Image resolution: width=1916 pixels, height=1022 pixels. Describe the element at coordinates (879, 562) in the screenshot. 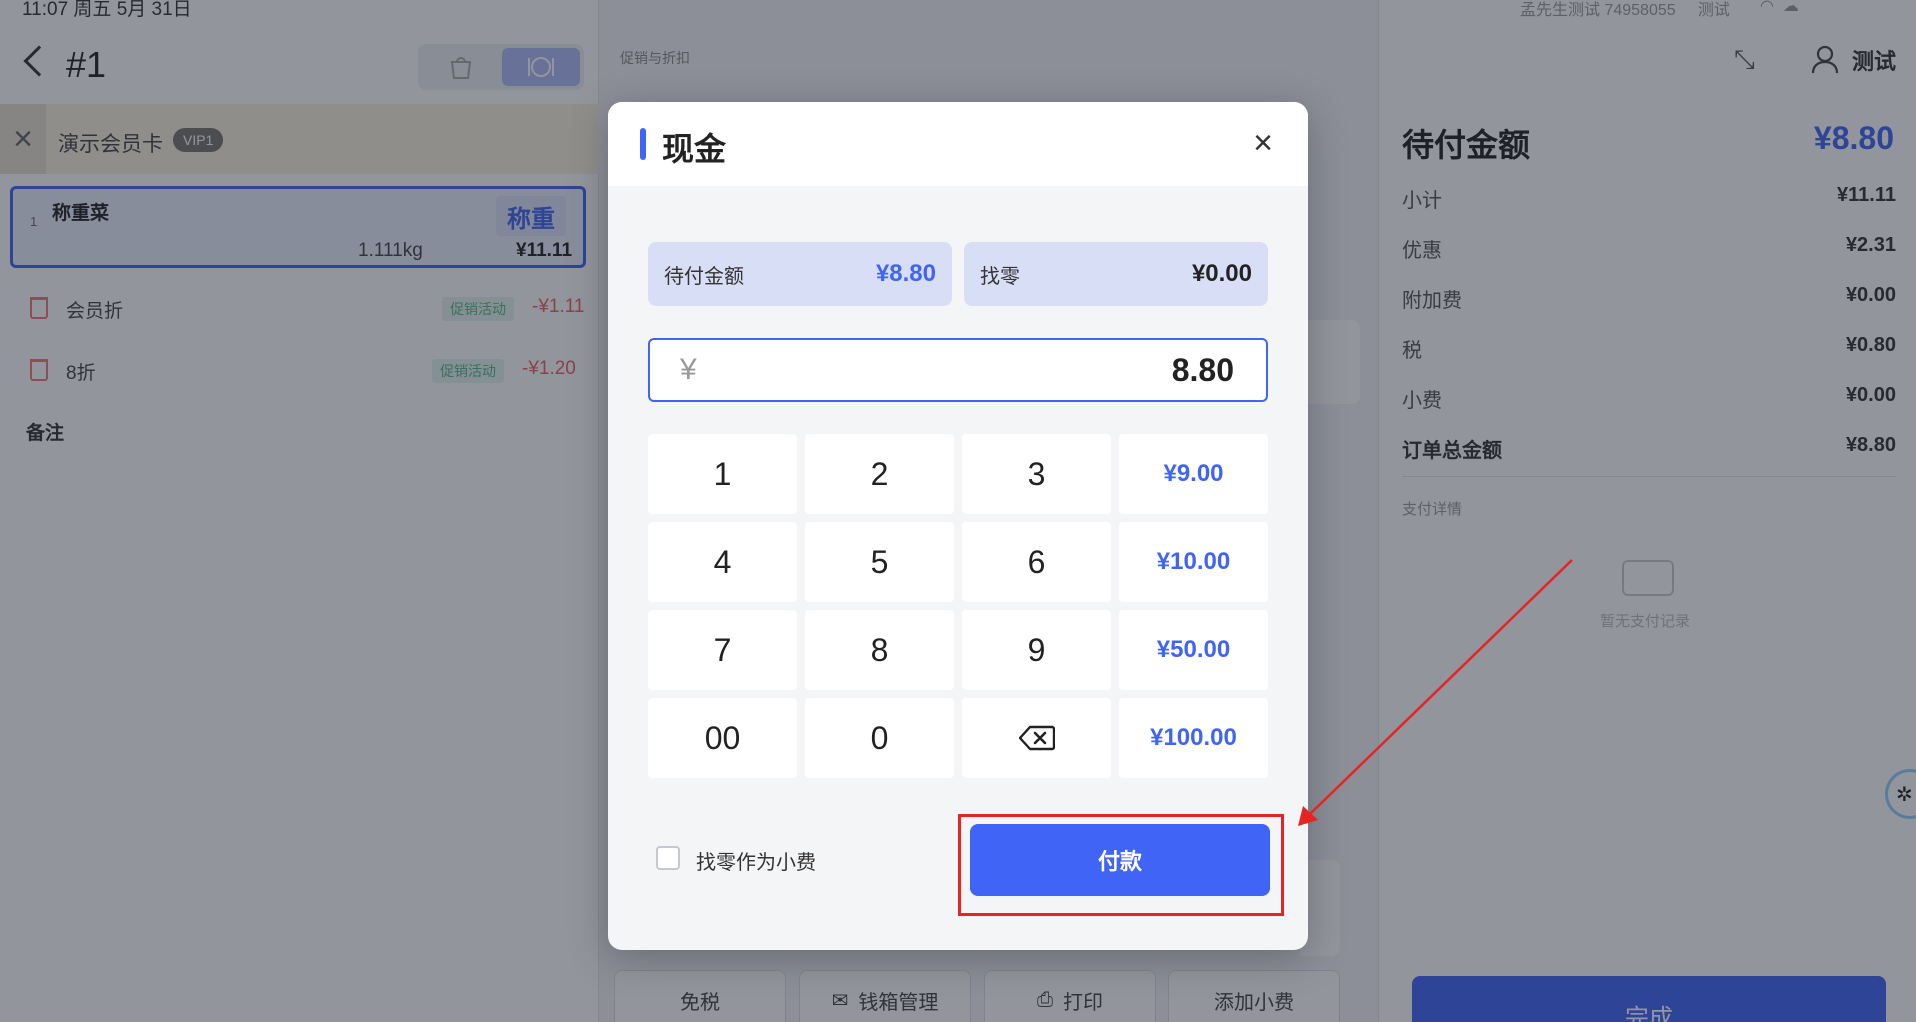

I see `key-5: 5` at that location.